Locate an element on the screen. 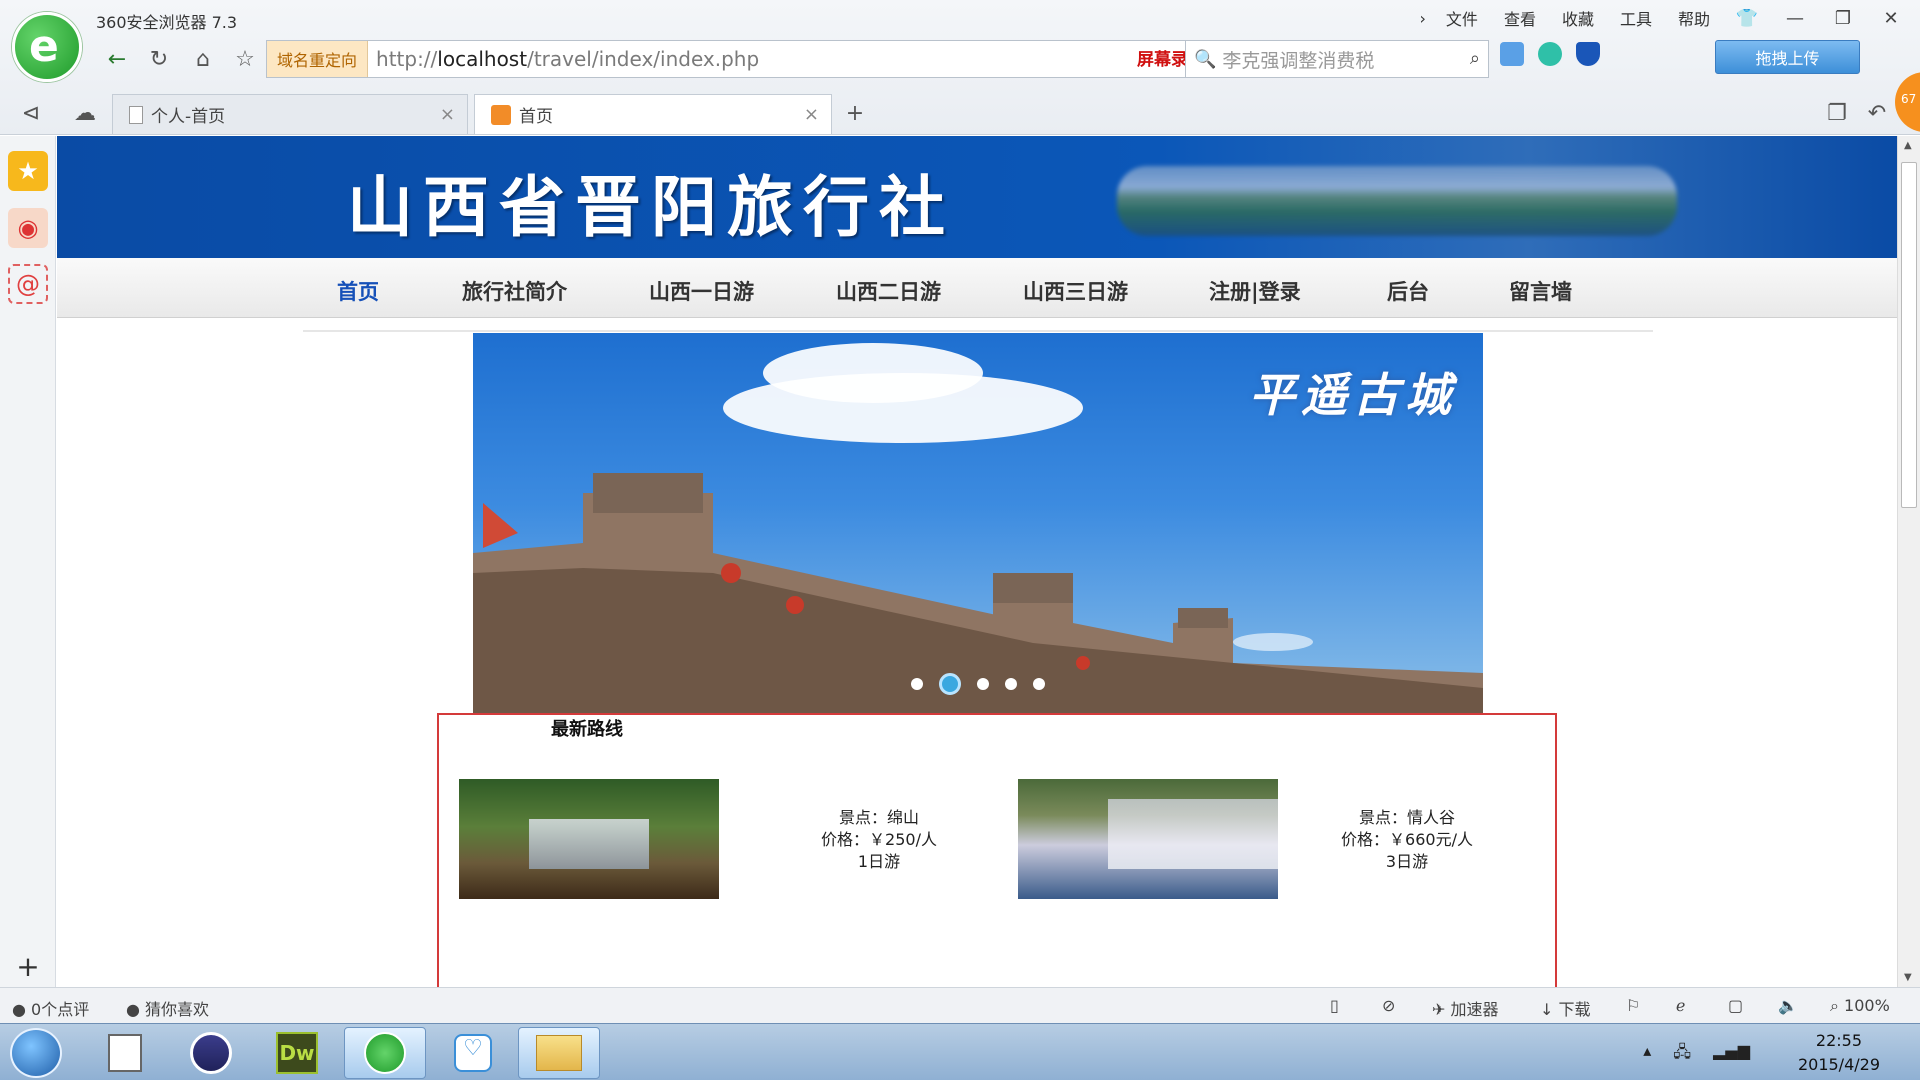 This screenshot has width=1920, height=1080. city-wall-image is located at coordinates (978, 593).